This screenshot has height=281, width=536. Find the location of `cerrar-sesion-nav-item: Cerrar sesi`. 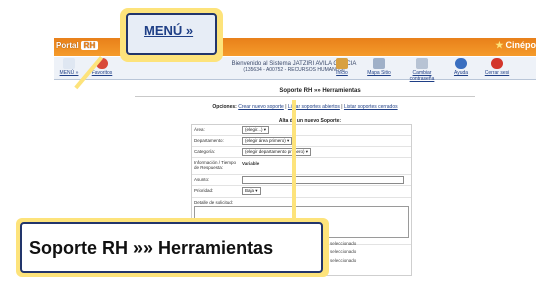

cerrar-sesion-nav-item: Cerrar sesi is located at coordinates (497, 68).